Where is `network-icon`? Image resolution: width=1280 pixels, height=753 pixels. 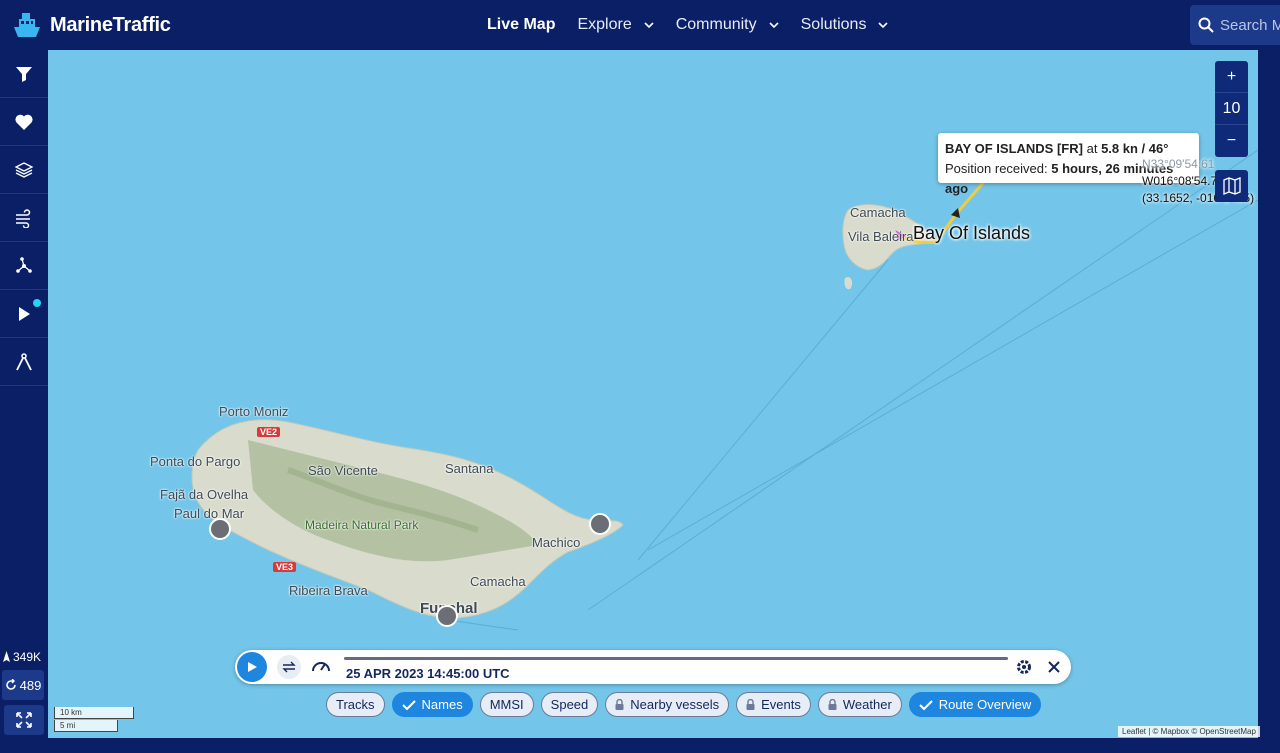 network-icon is located at coordinates (24, 264).